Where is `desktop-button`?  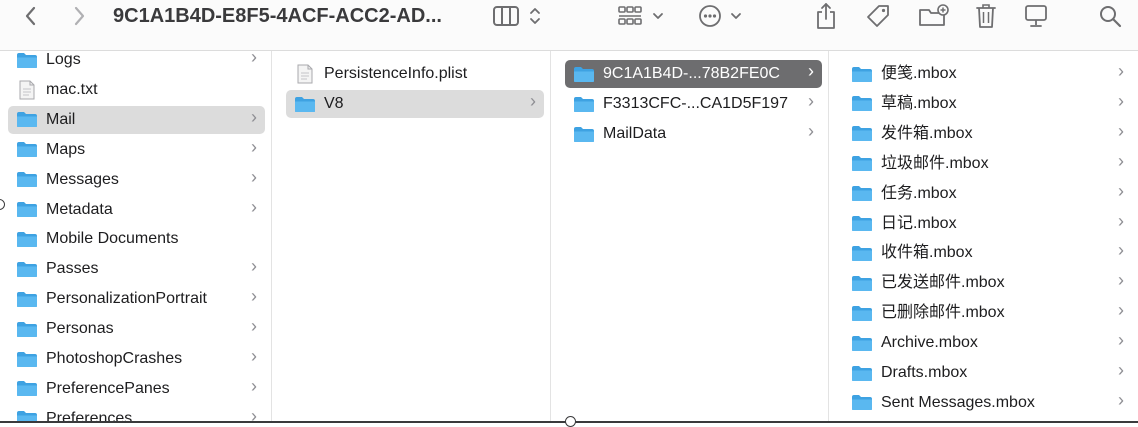 desktop-button is located at coordinates (1036, 16).